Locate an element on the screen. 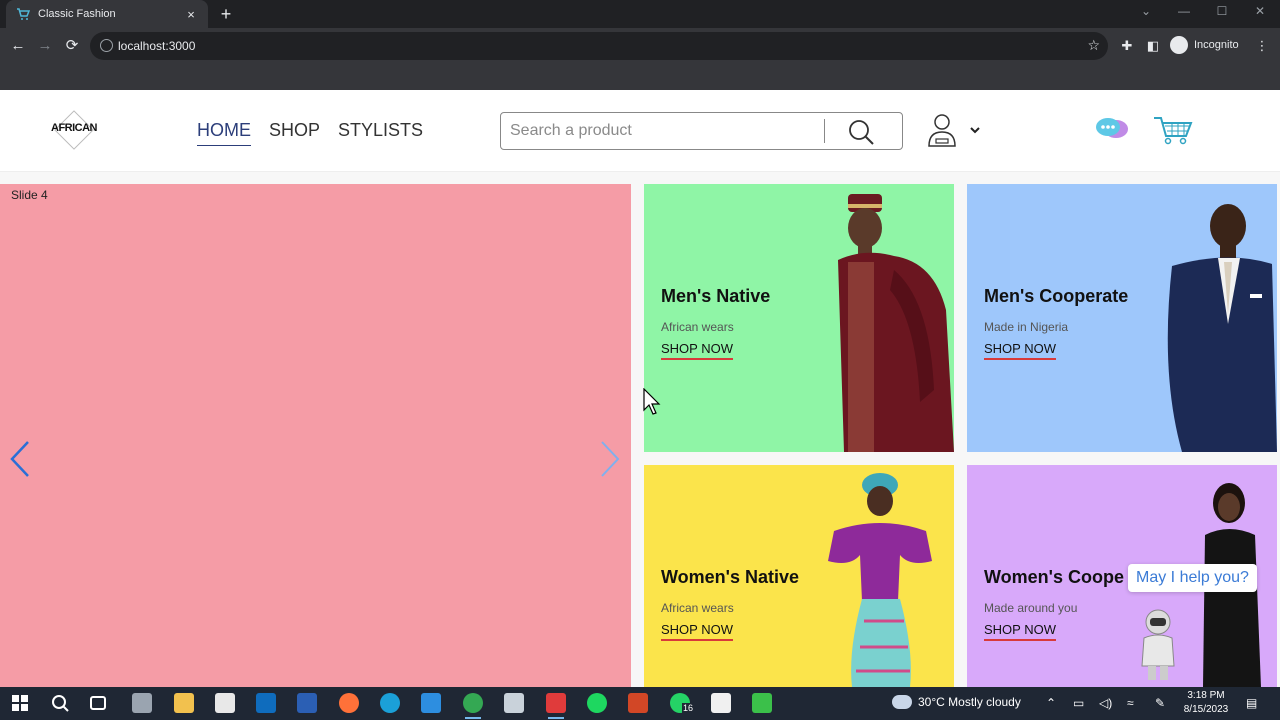 This screenshot has width=1280, height=720. url-text: localhost:3000 is located at coordinates (157, 46).